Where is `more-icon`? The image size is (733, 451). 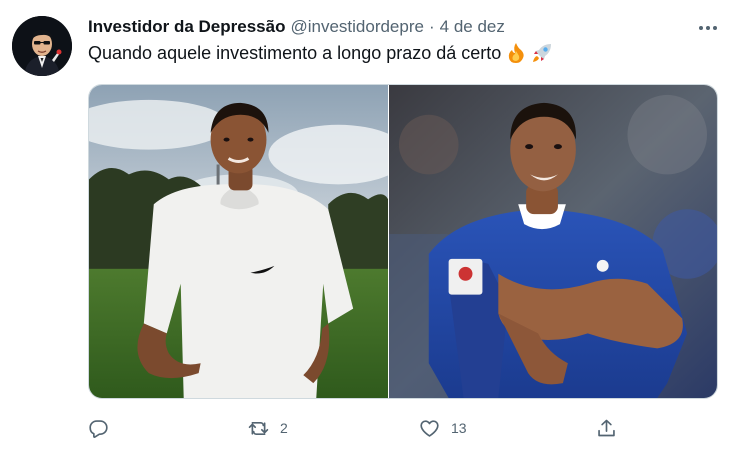 more-icon is located at coordinates (708, 28).